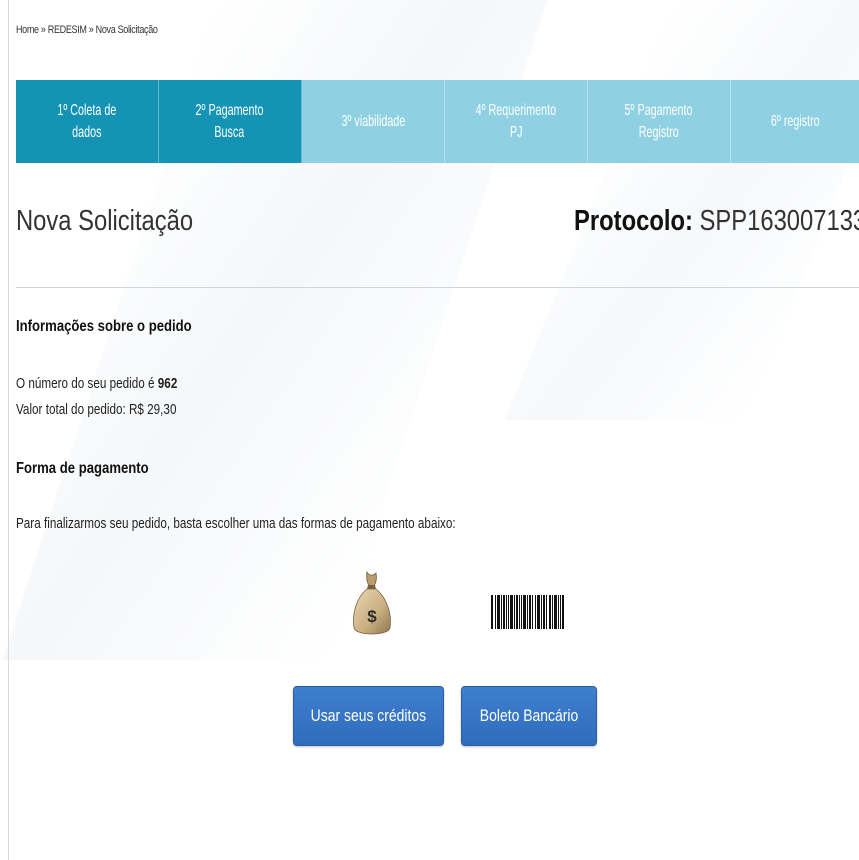 The width and height of the screenshot is (859, 860). Describe the element at coordinates (779, 221) in the screenshot. I see `protocol-value: SPP1630071332` at that location.